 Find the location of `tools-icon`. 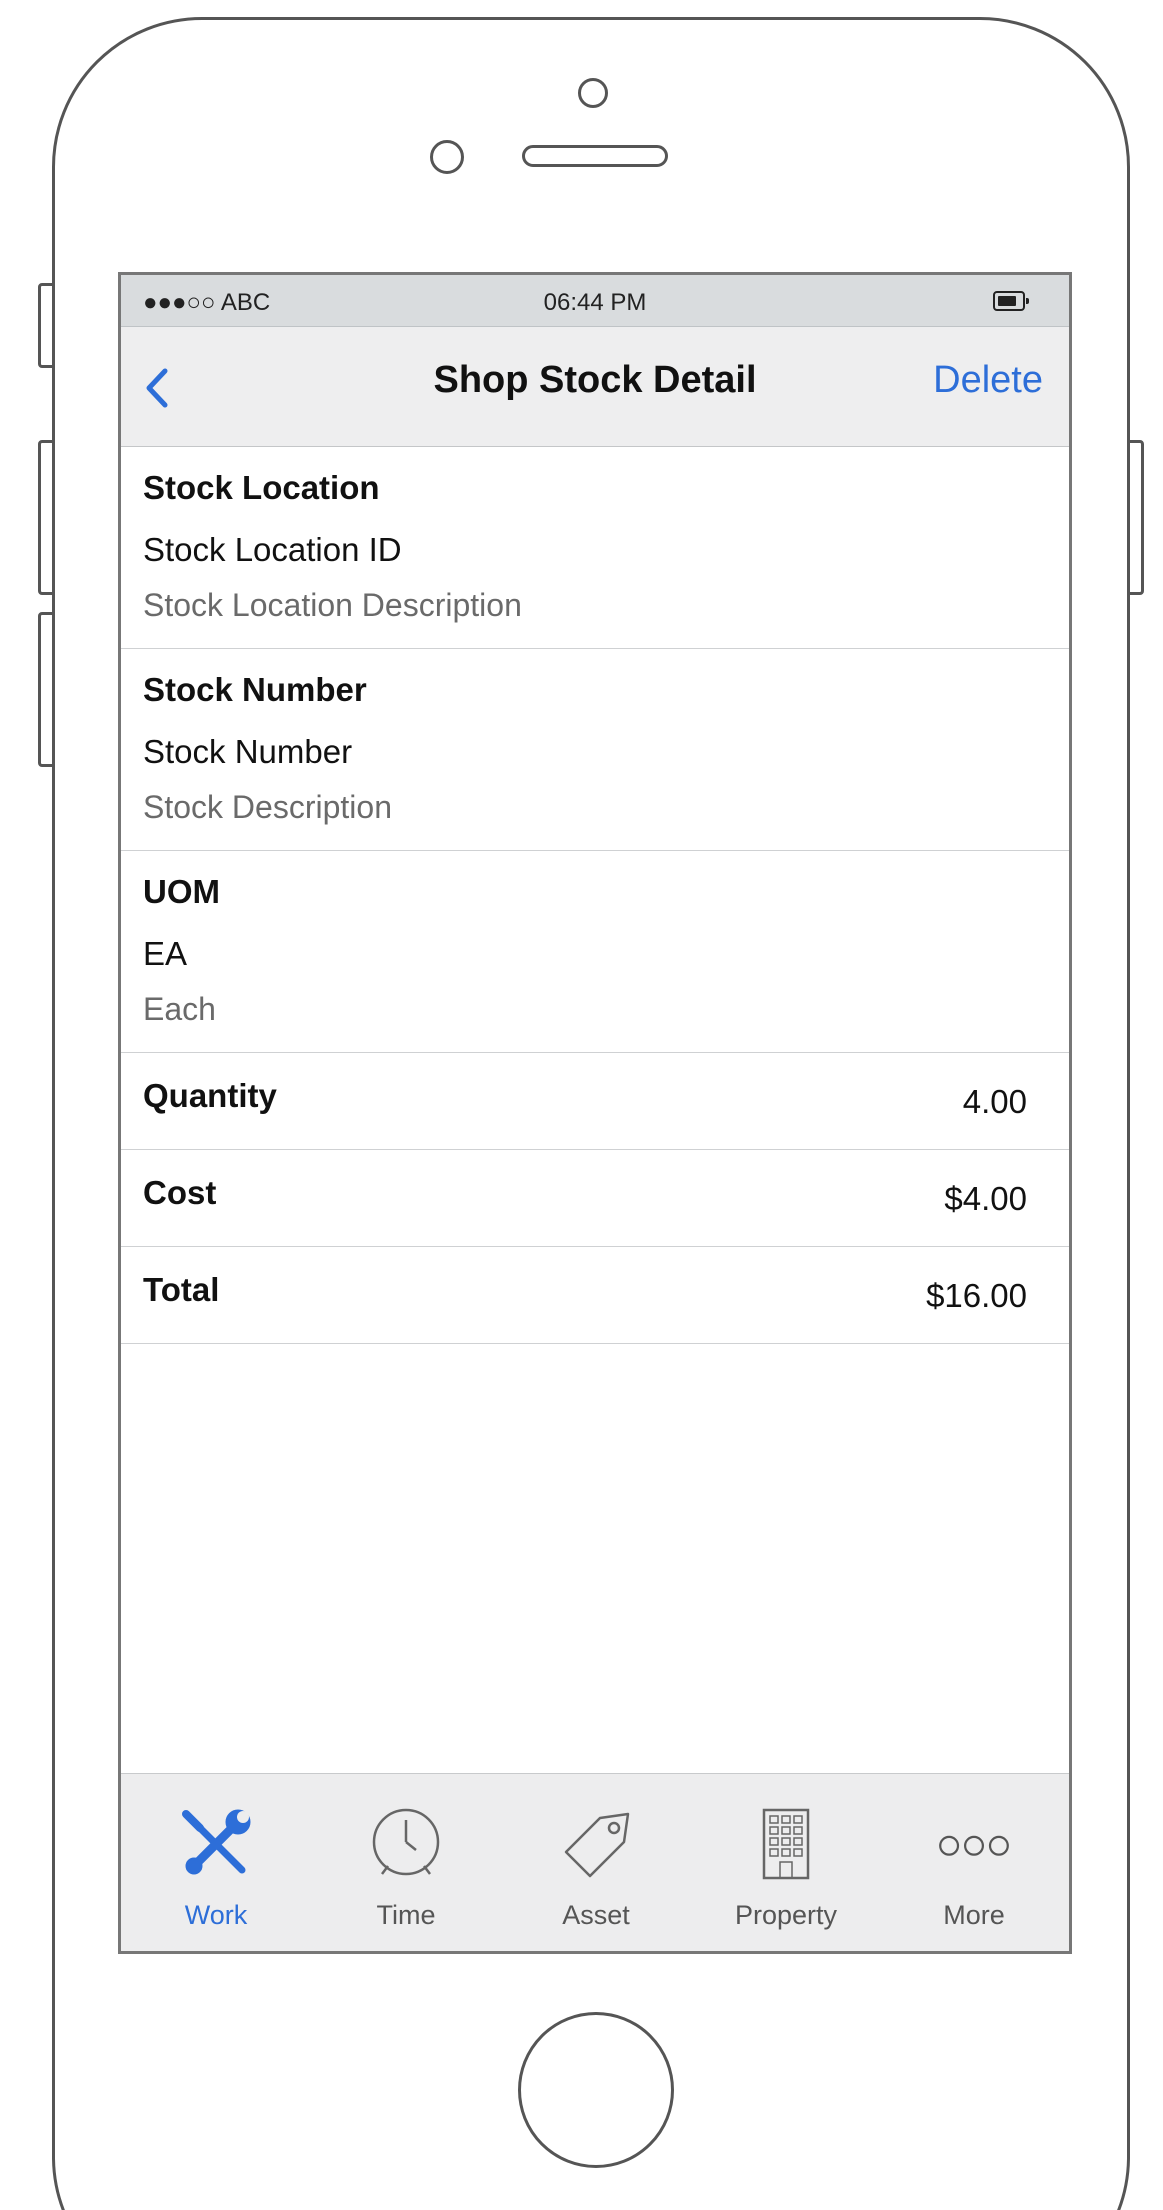

tools-icon is located at coordinates (216, 1844).